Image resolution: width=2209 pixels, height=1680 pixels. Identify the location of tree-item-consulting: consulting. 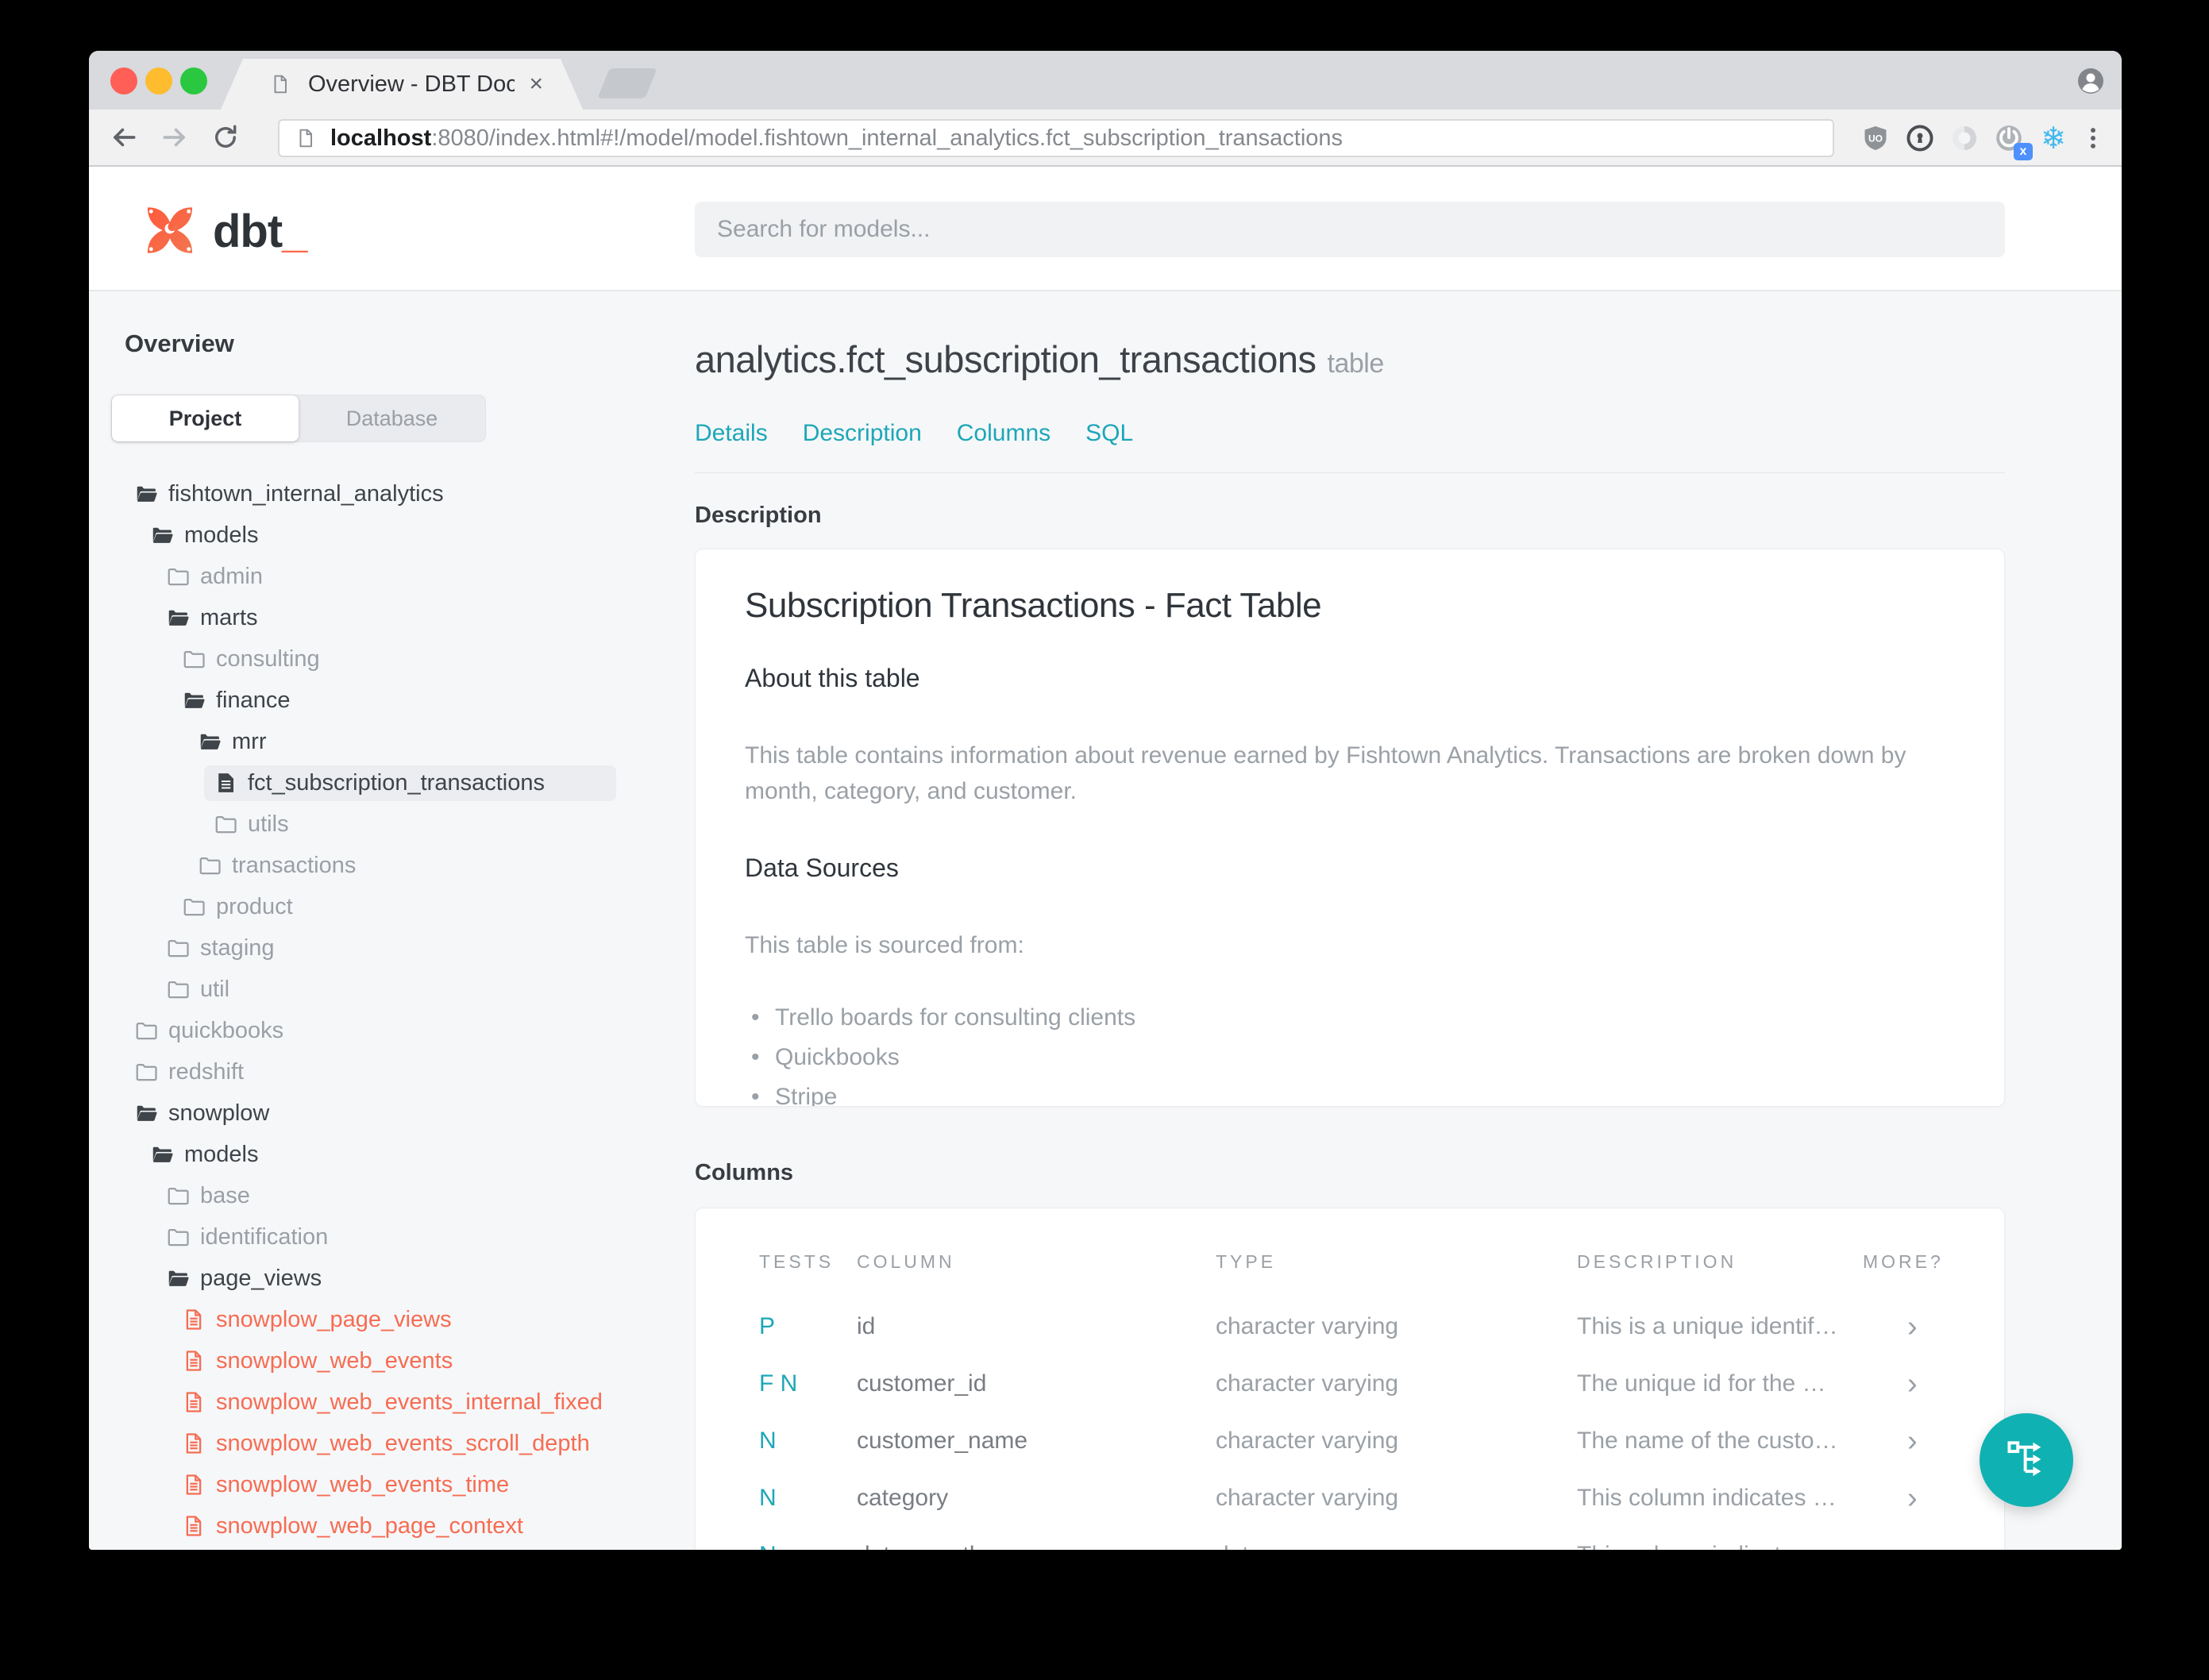
(383, 659).